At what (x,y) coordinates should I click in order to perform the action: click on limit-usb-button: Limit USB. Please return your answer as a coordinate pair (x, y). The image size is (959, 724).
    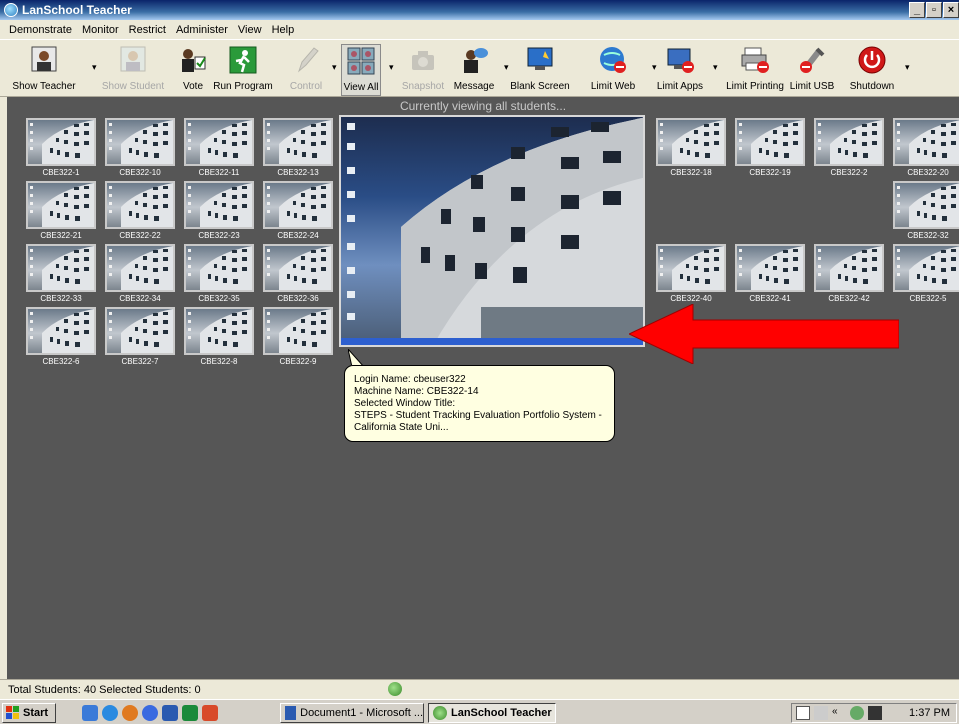
    Looking at the image, I should click on (812, 70).